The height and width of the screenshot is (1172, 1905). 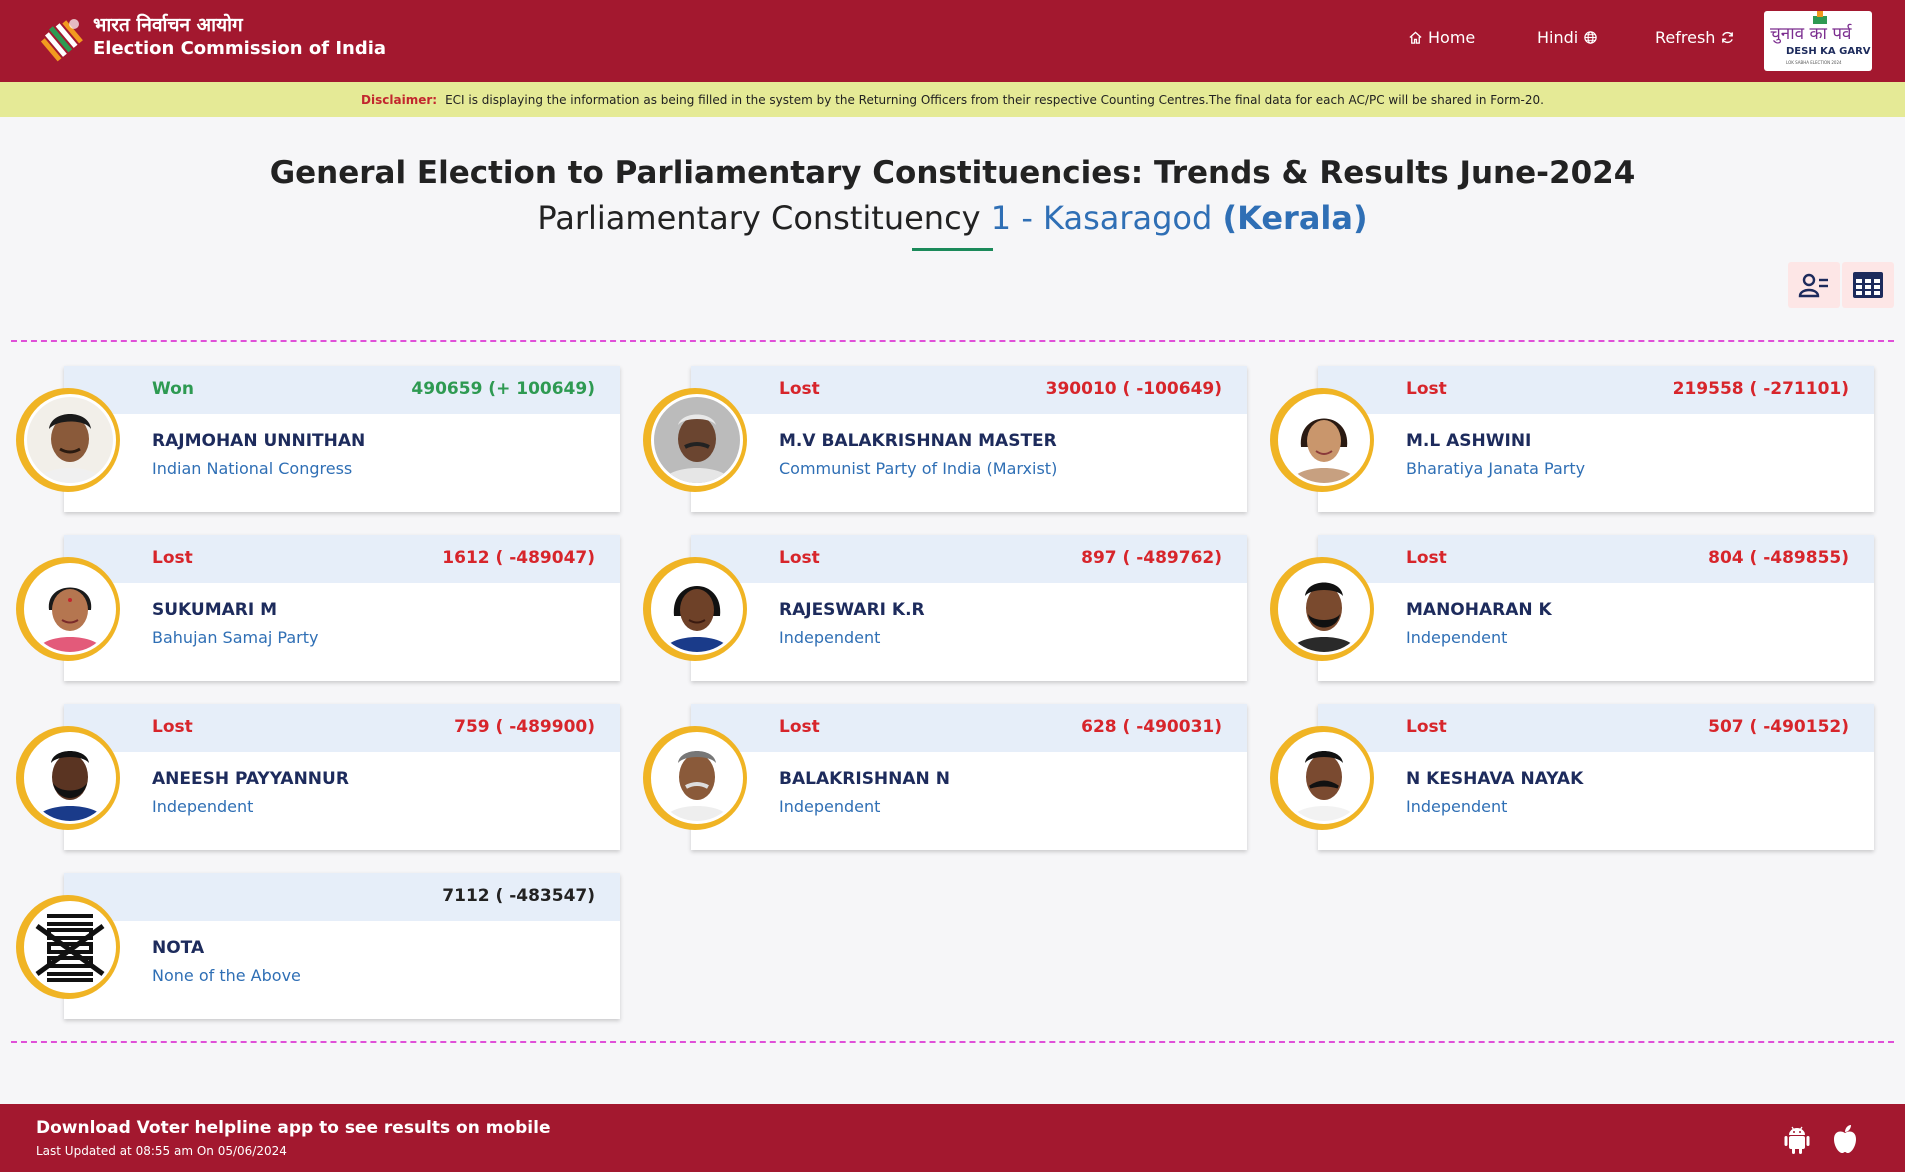 What do you see at coordinates (168, 25) in the screenshot?
I see `brand-hindi: भारत निर्वाचन आयोग` at bounding box center [168, 25].